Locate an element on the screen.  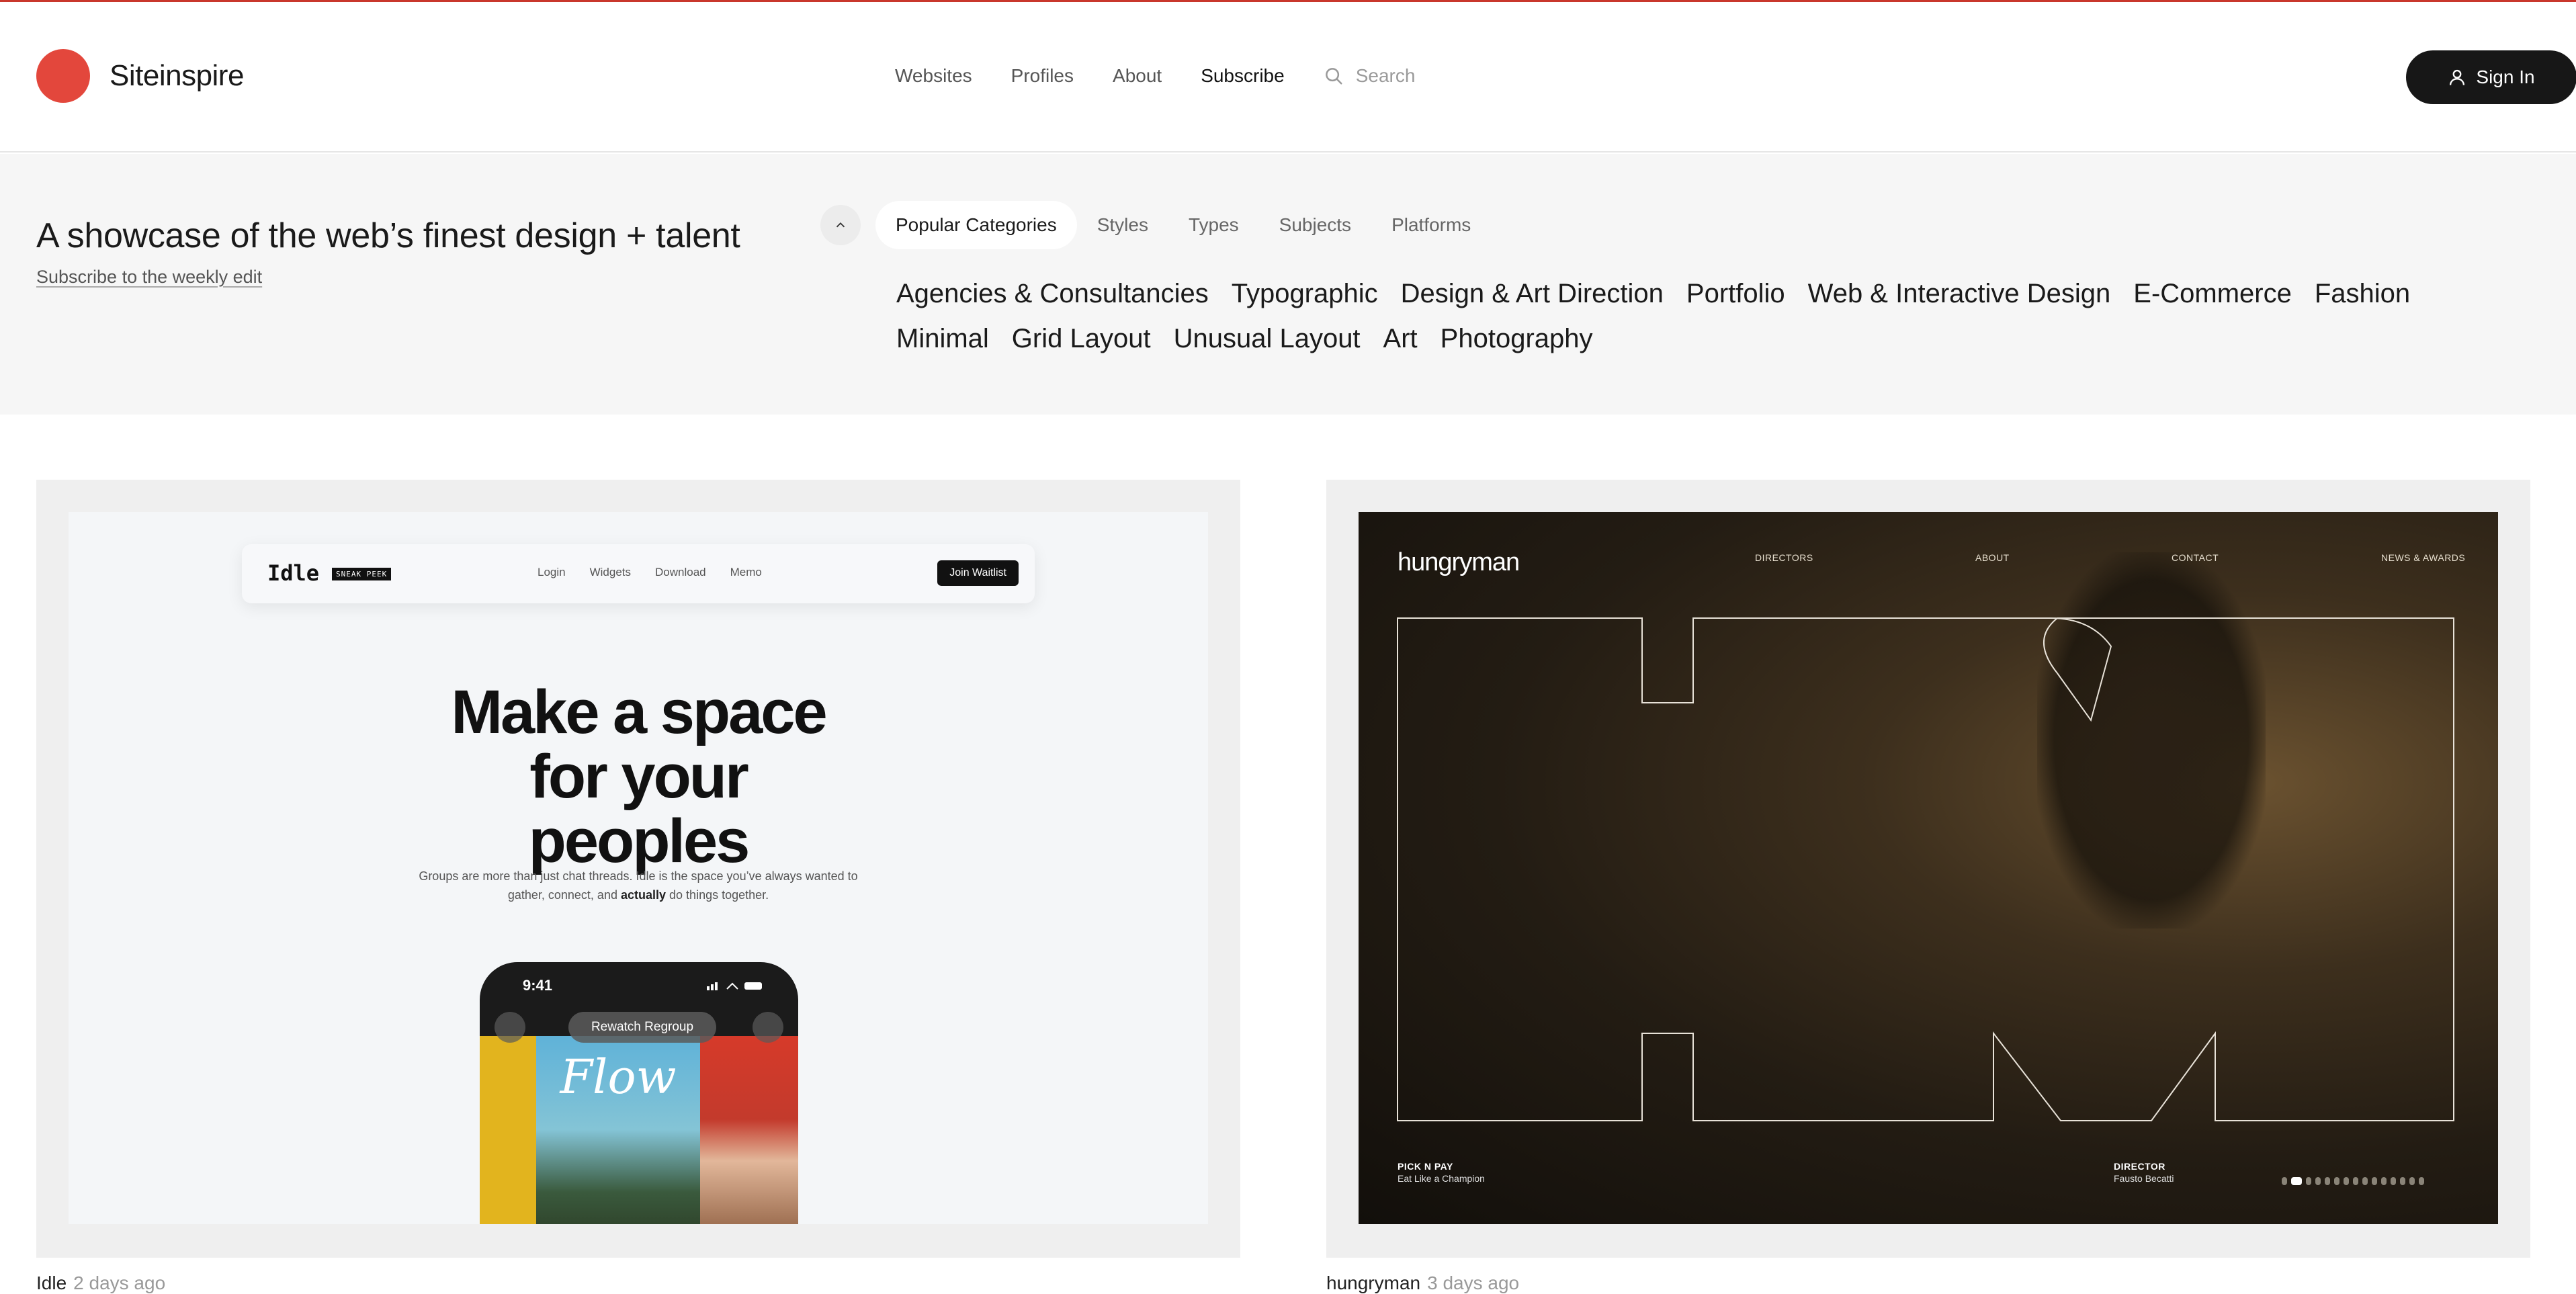
hm-nav-item: CONTACT is located at coordinates (2195, 557).